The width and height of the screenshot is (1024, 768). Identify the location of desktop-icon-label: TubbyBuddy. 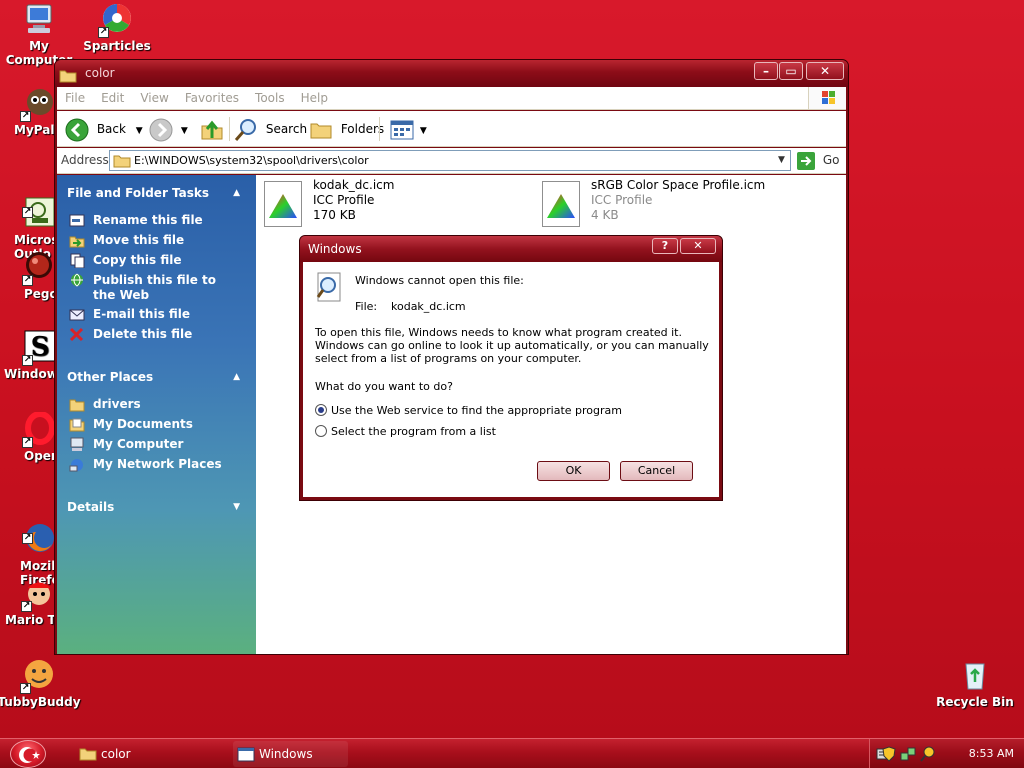
(40, 702).